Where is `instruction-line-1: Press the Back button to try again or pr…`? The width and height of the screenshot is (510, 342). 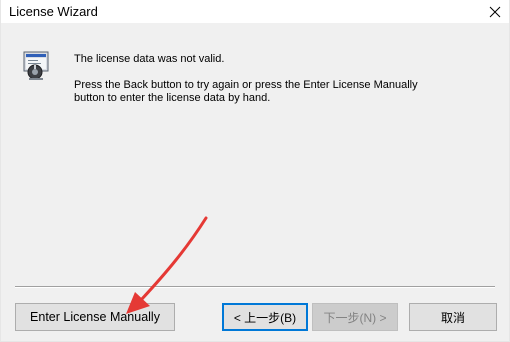
instruction-line-1: Press the Back button to try again or pr… is located at coordinates (246, 85).